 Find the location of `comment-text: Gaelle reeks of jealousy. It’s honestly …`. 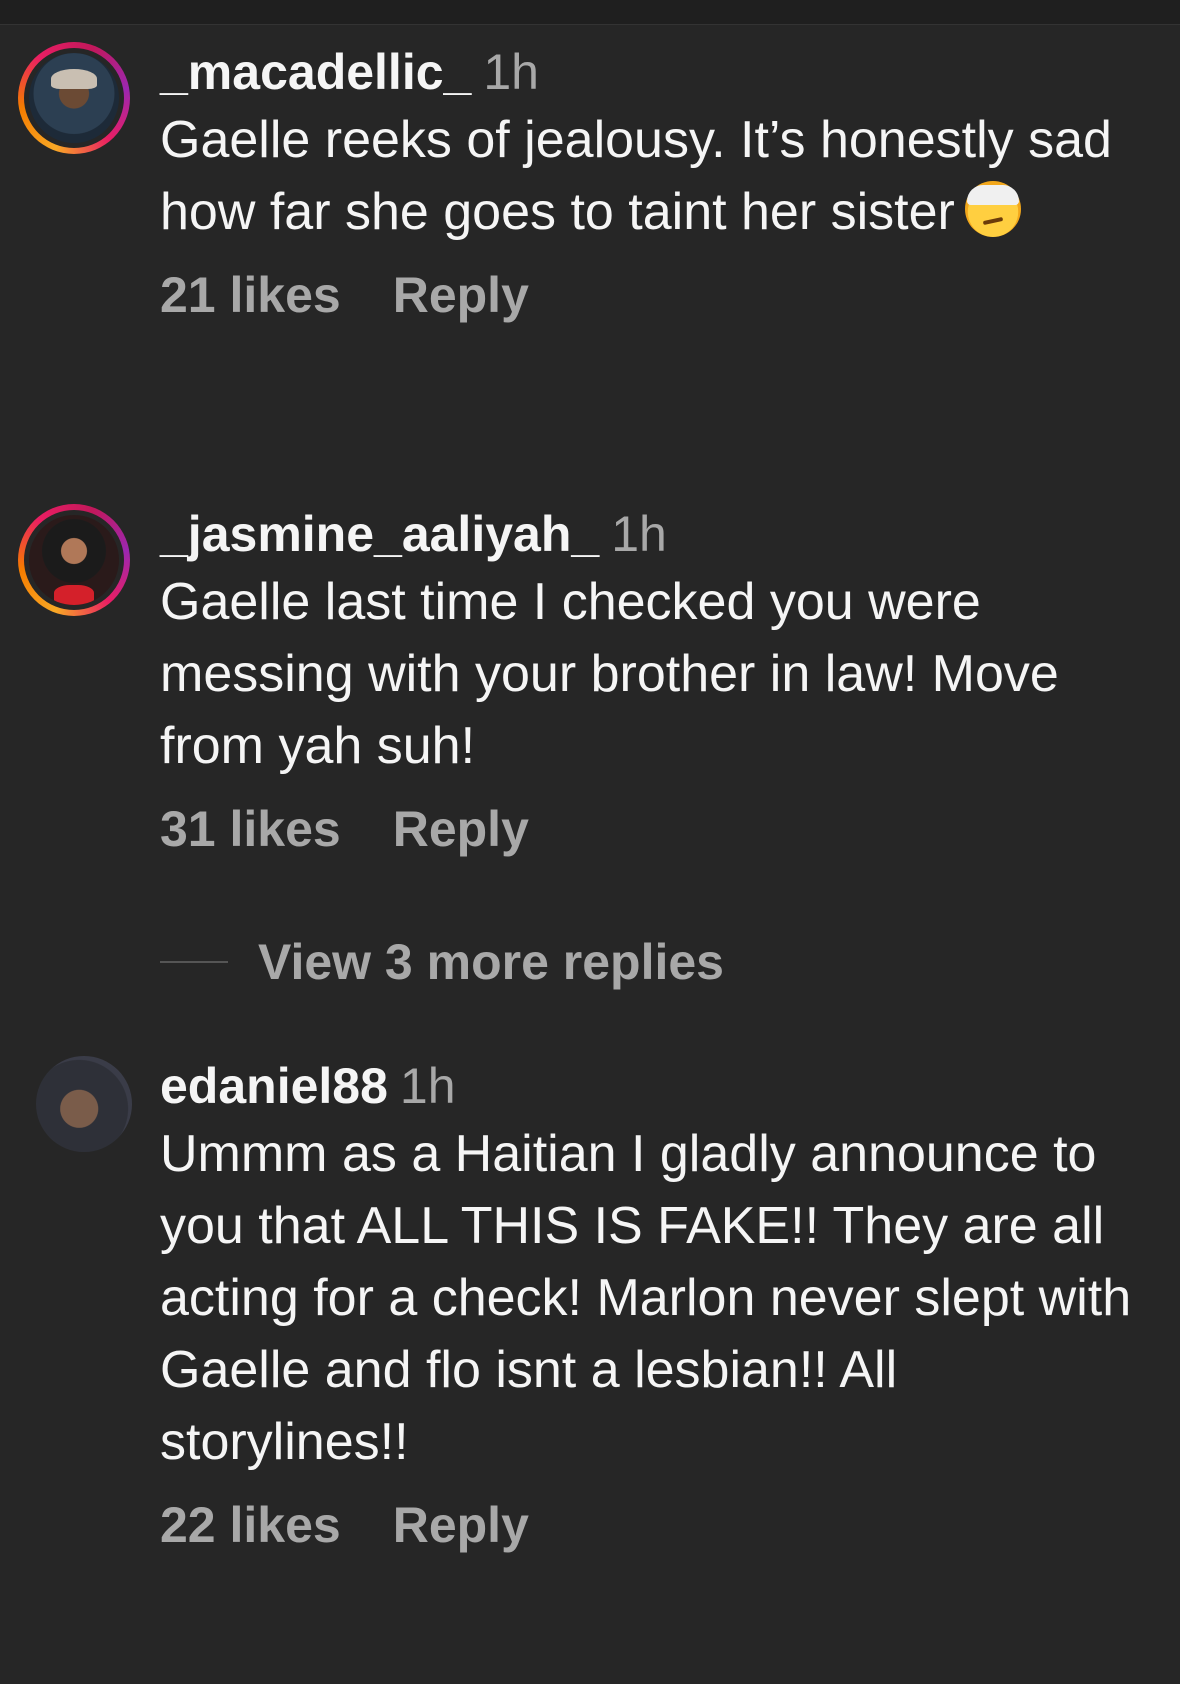

comment-text: Gaelle reeks of jealousy. It’s honestly … is located at coordinates (650, 176).